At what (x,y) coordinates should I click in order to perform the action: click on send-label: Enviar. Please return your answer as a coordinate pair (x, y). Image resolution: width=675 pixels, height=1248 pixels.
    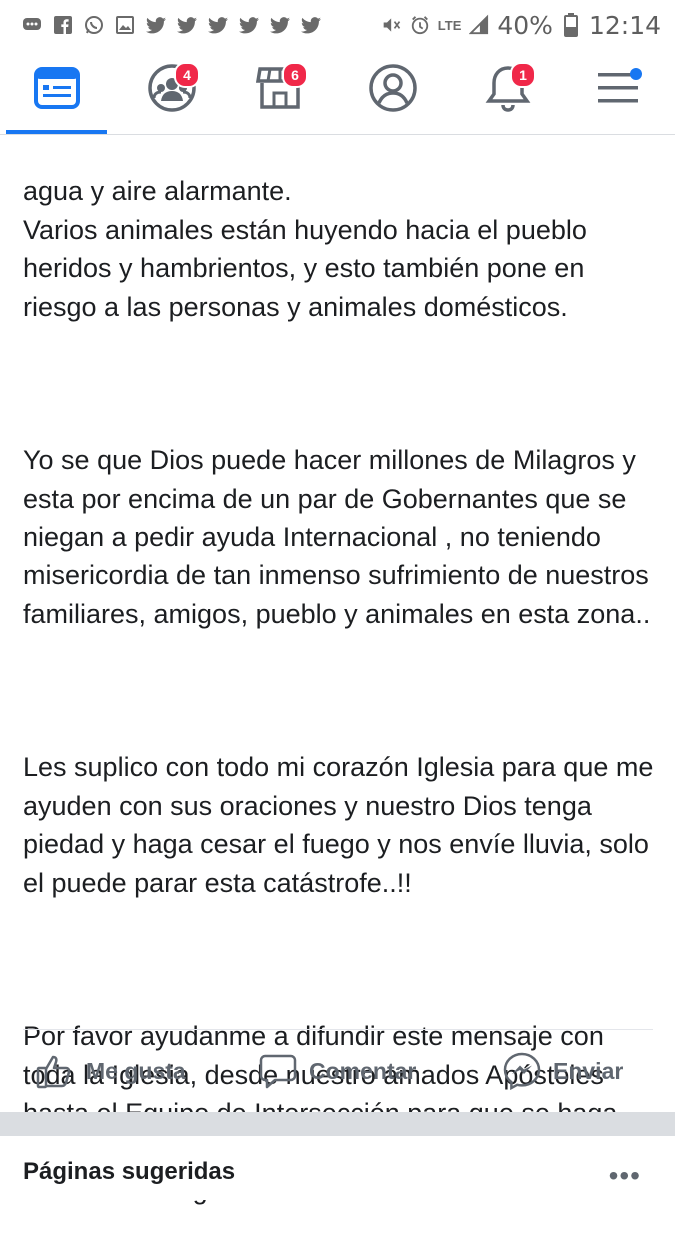
    Looking at the image, I should click on (588, 1070).